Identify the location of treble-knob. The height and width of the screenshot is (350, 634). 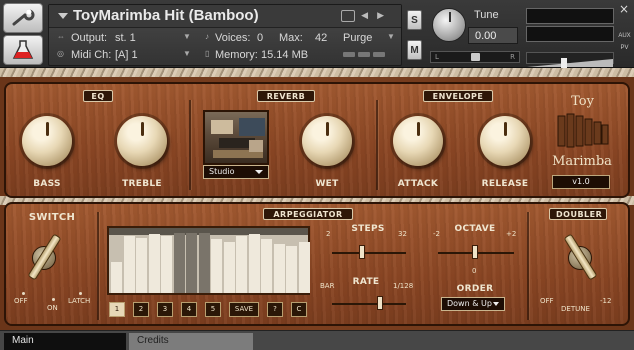
(142, 141).